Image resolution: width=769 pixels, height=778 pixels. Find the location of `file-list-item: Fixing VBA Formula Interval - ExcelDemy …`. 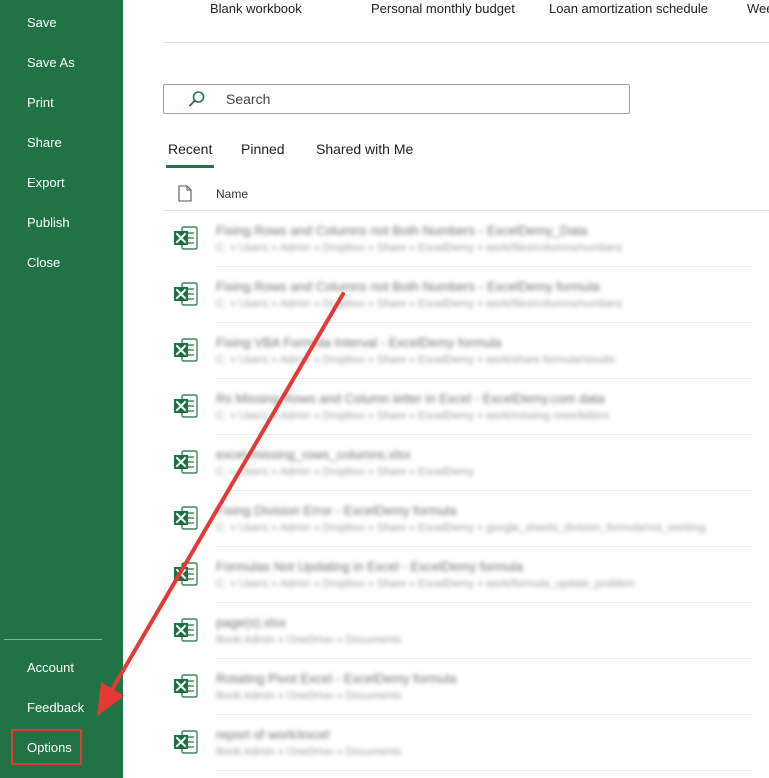

file-list-item: Fixing VBA Formula Interval - ExcelDemy … is located at coordinates (466, 351).